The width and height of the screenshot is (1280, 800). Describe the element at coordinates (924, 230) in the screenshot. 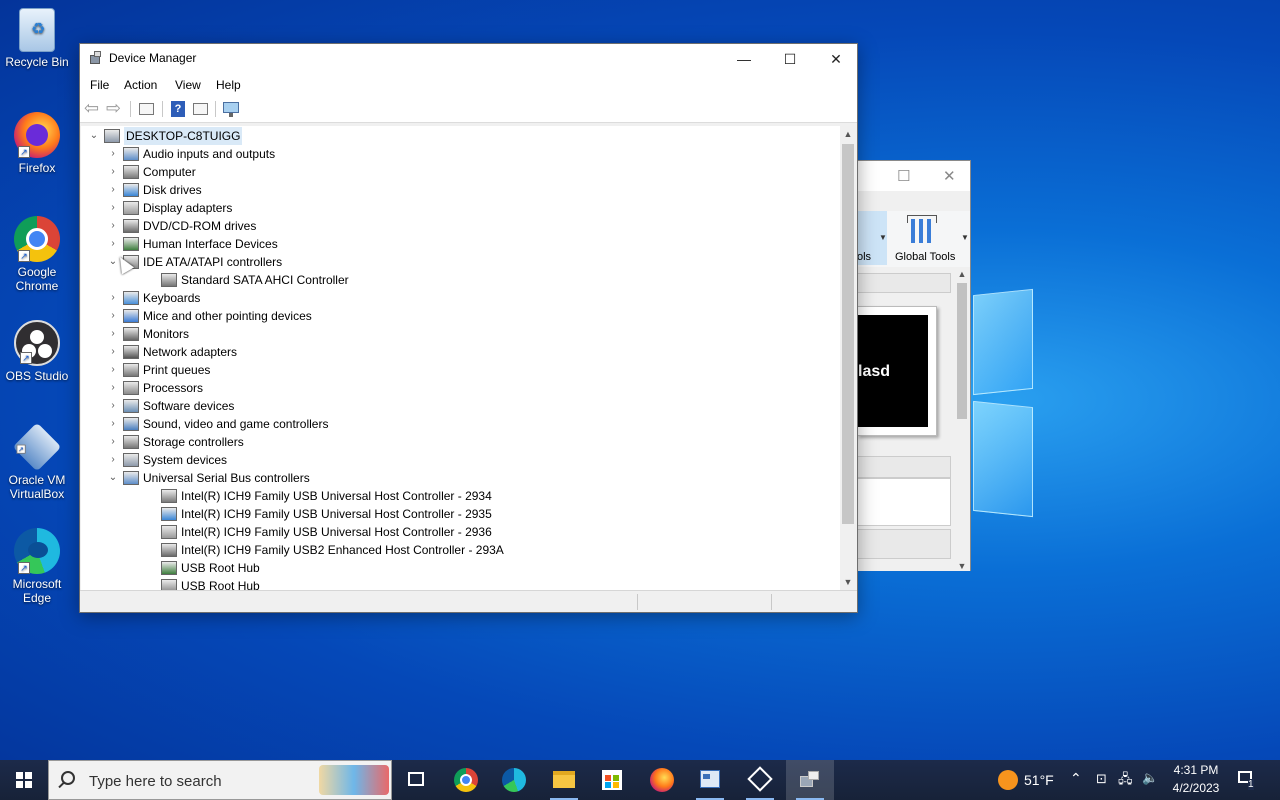

I see `global-tools-icon` at that location.